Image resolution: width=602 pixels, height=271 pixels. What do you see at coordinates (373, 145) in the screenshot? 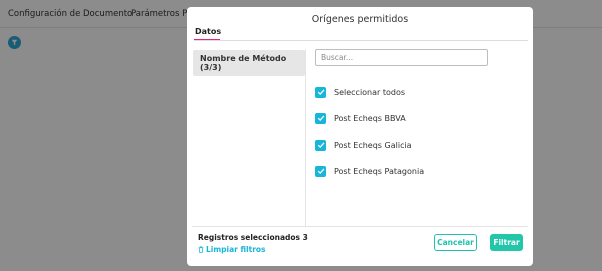
I see `option-label: Post Echeqs Galicia` at bounding box center [373, 145].